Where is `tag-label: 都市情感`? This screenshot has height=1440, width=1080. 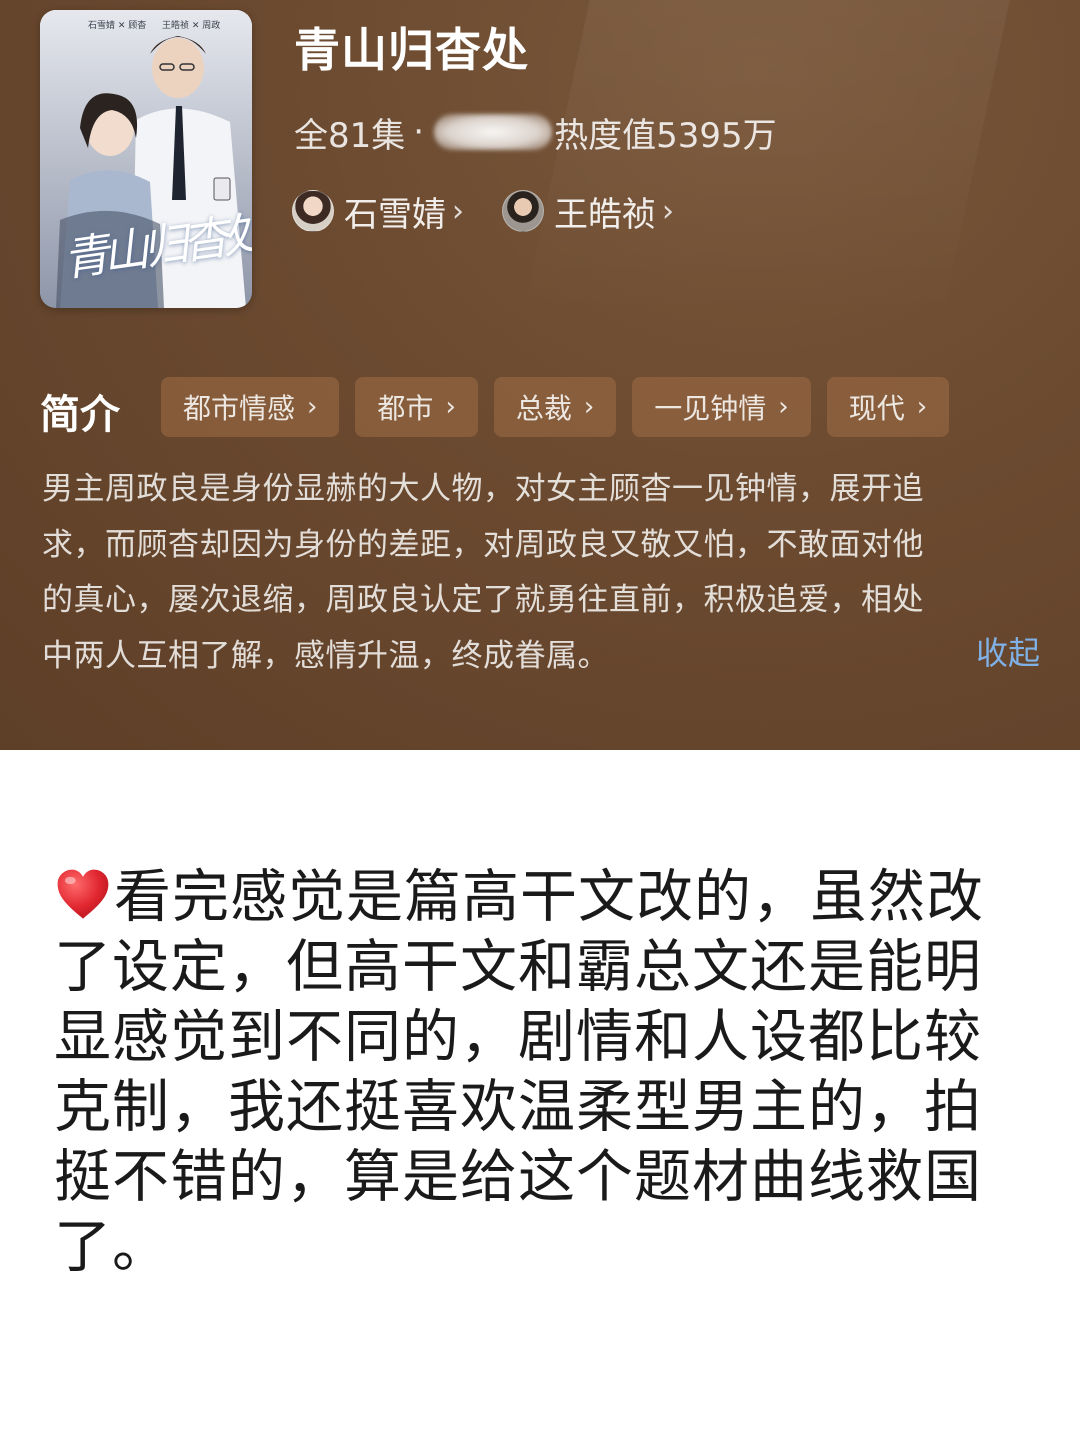
tag-label: 都市情感 is located at coordinates (239, 408).